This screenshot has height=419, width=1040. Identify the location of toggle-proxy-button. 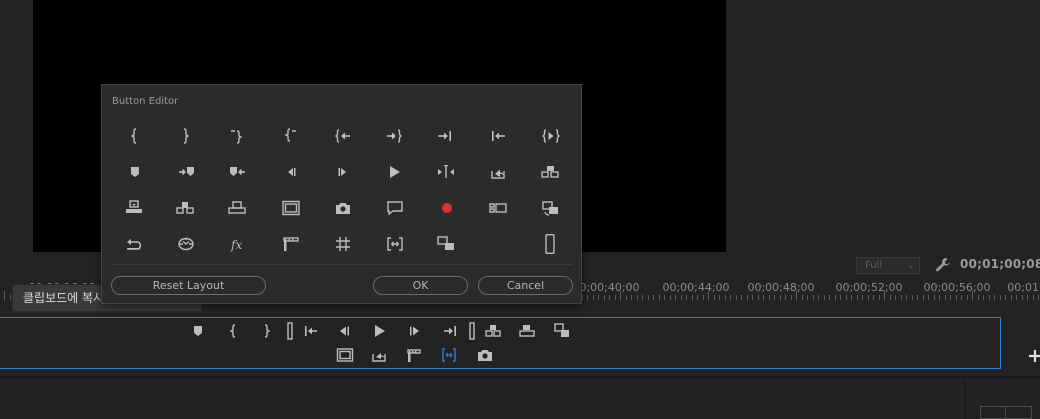
(414, 355).